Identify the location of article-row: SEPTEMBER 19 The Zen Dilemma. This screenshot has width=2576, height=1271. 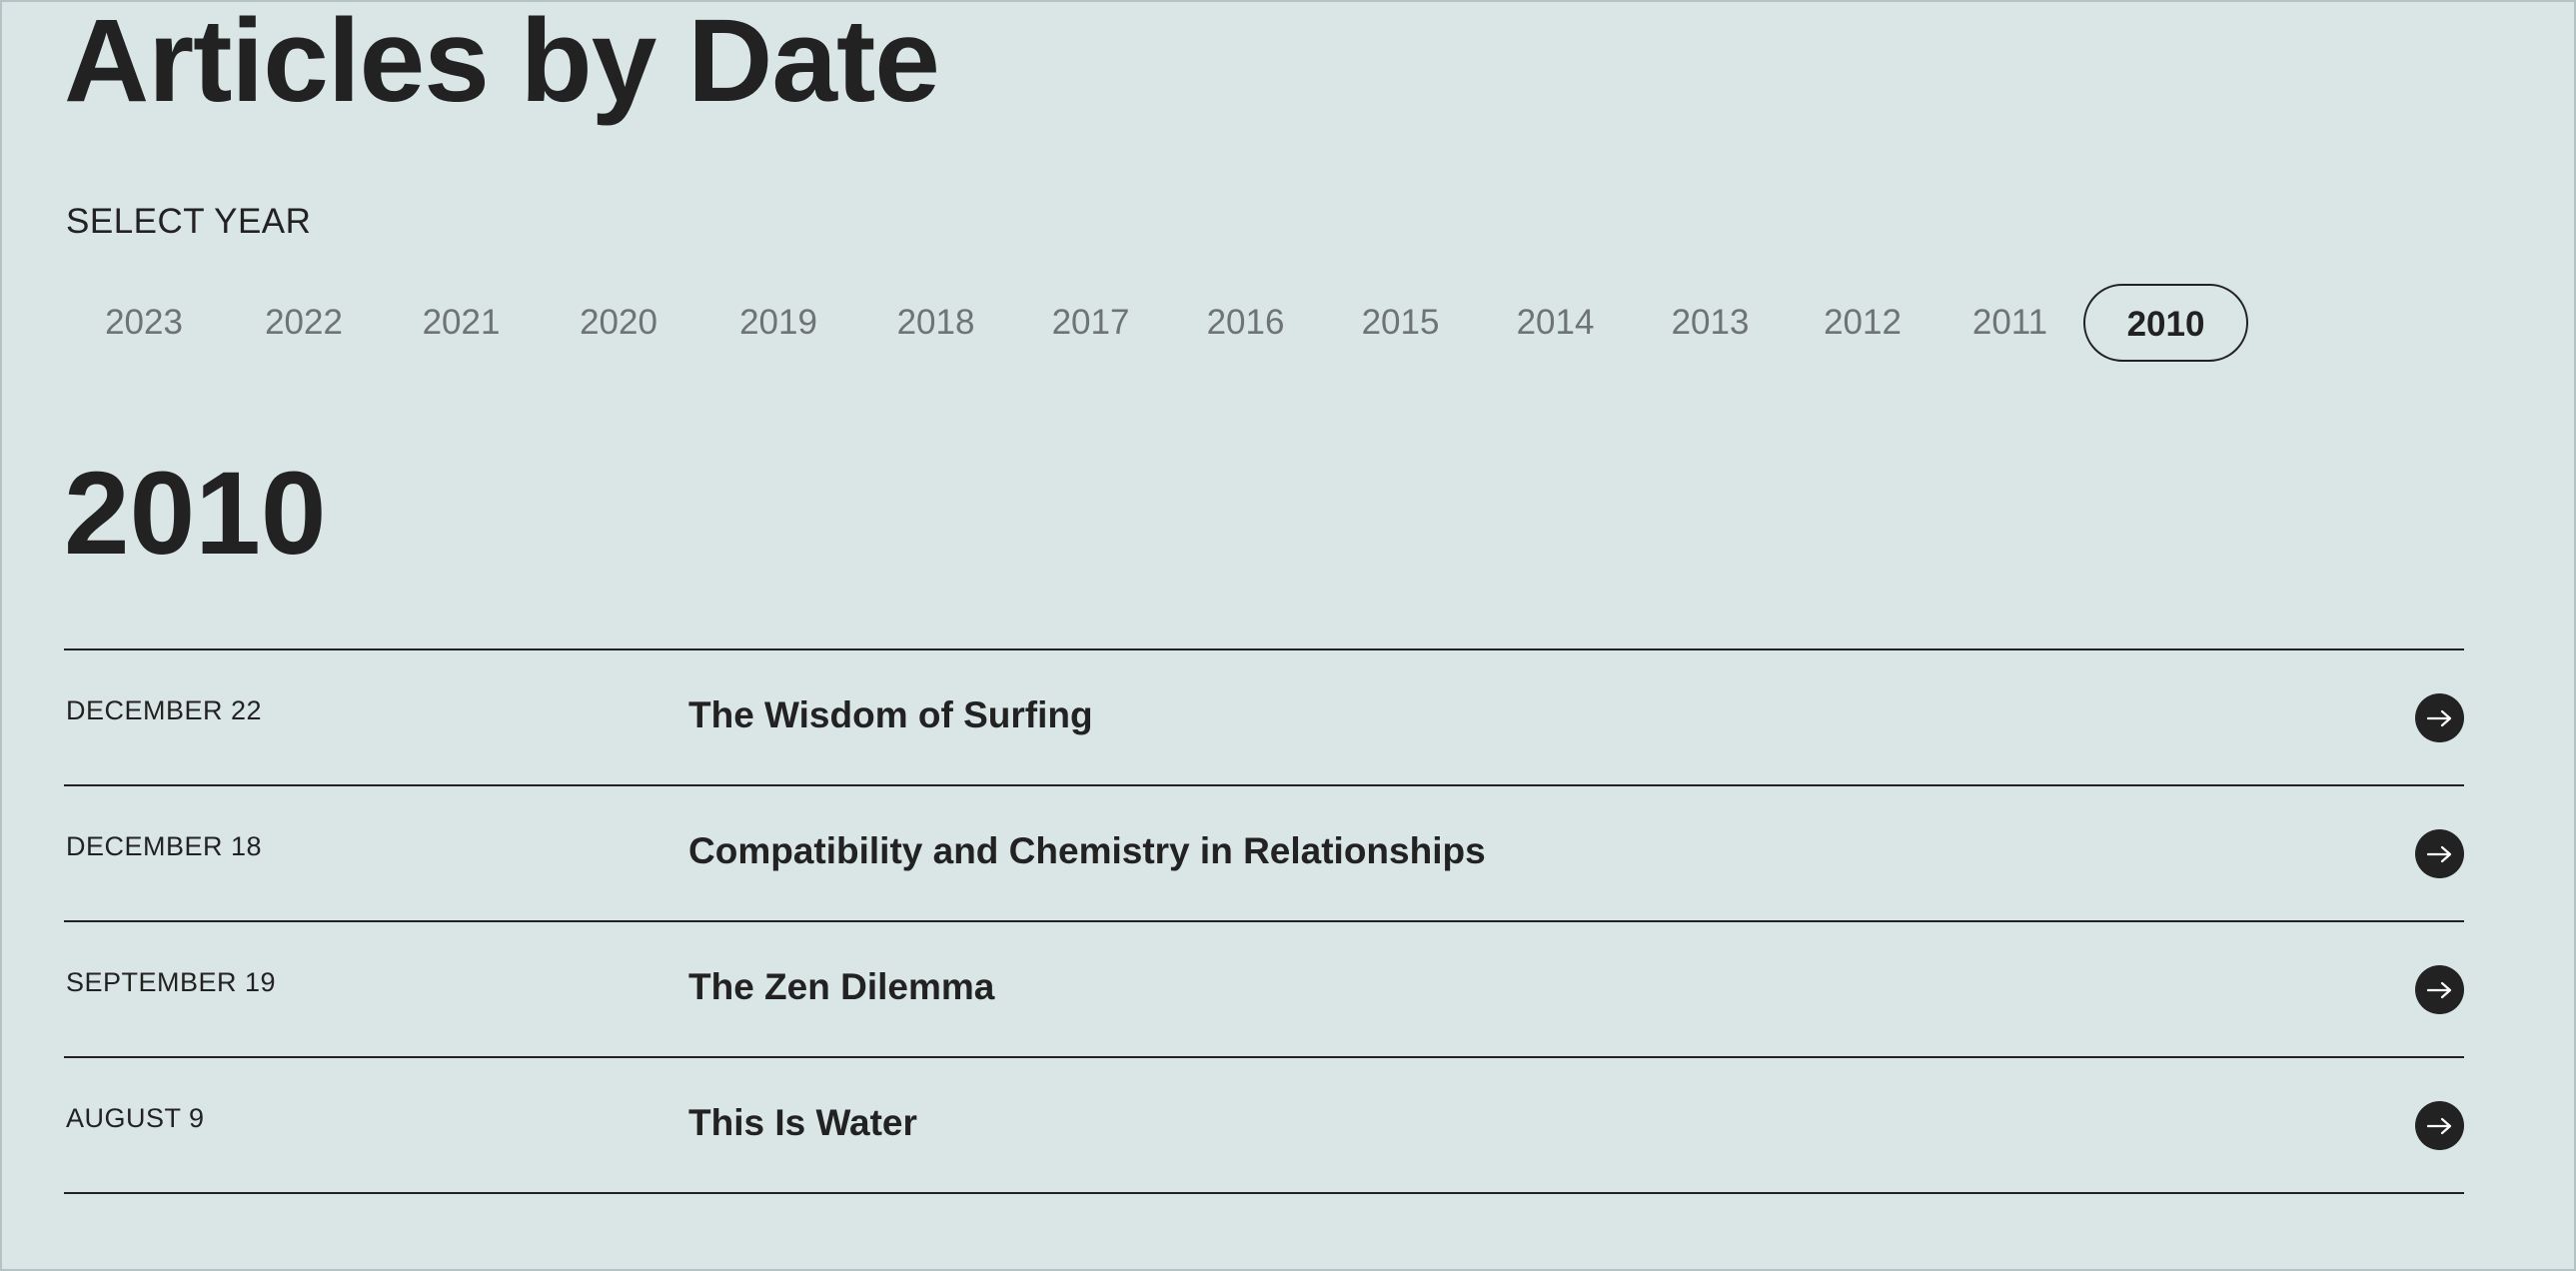
(1264, 990).